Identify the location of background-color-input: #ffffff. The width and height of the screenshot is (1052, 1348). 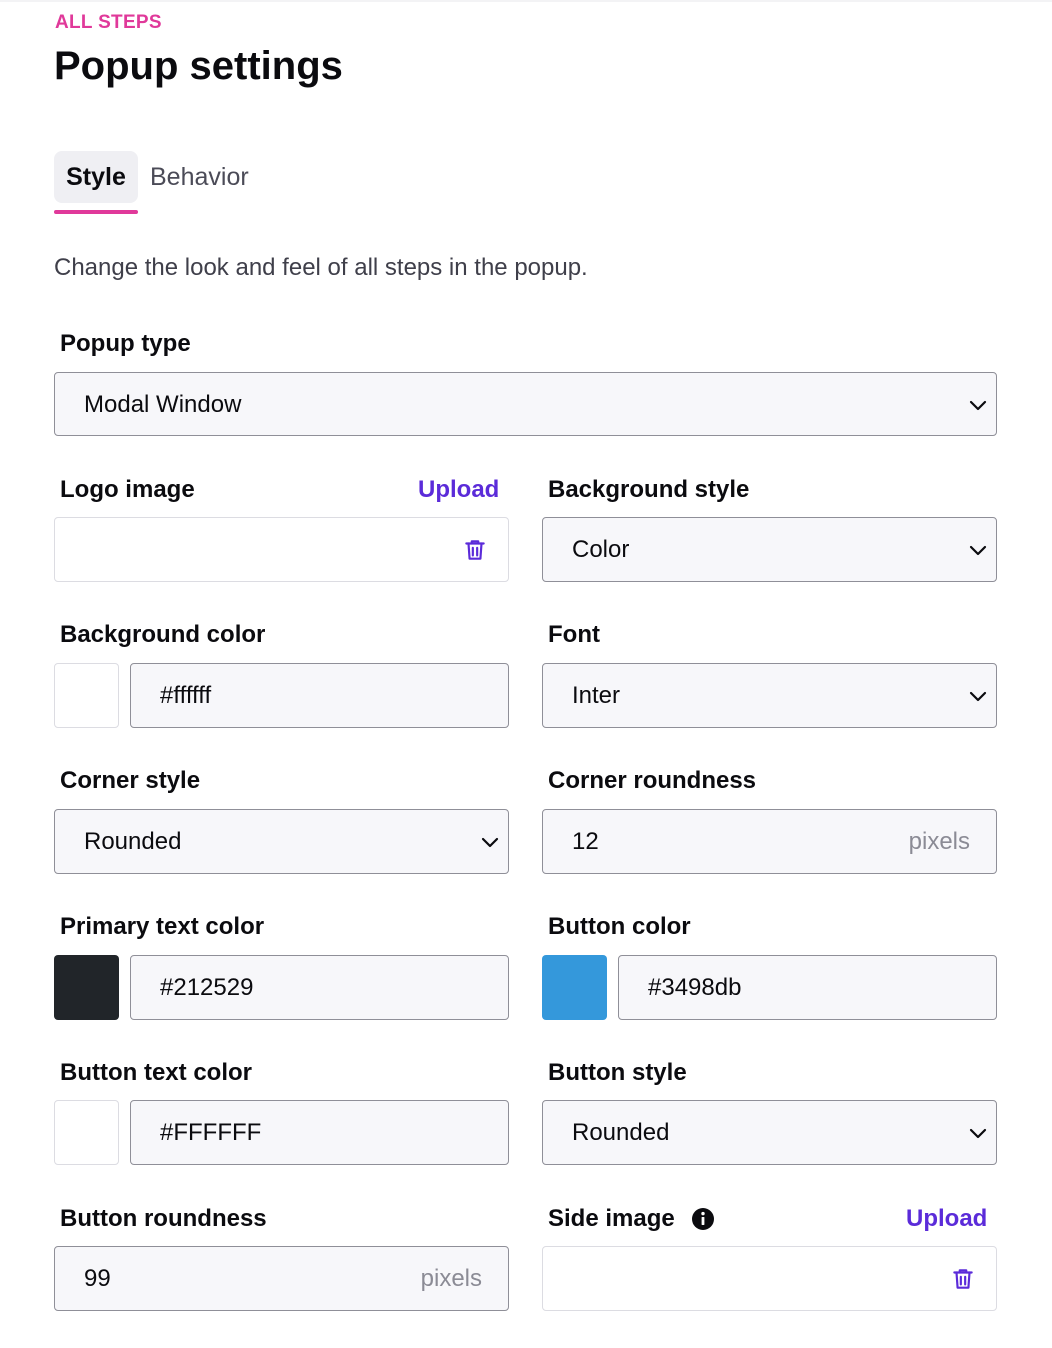
(319, 695).